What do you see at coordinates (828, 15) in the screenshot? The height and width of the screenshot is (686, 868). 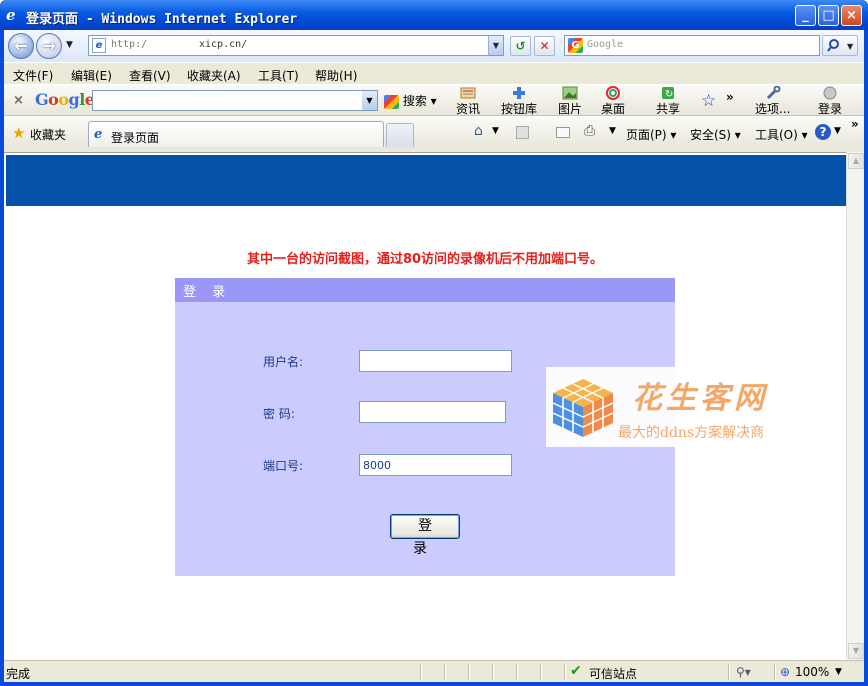 I see `maximize-button: □` at bounding box center [828, 15].